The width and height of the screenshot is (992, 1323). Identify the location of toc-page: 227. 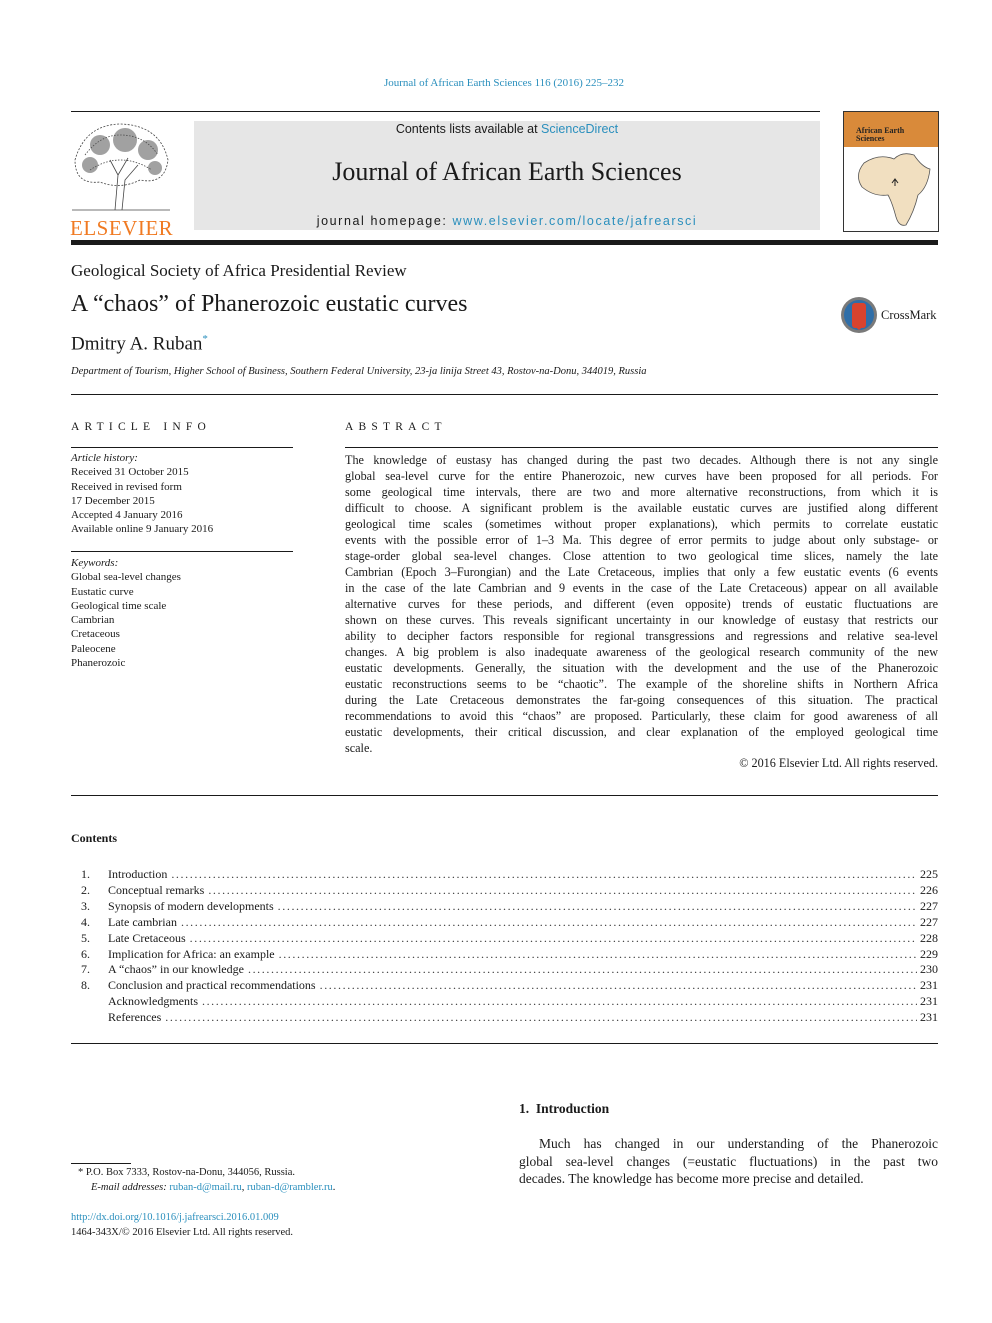
(929, 921).